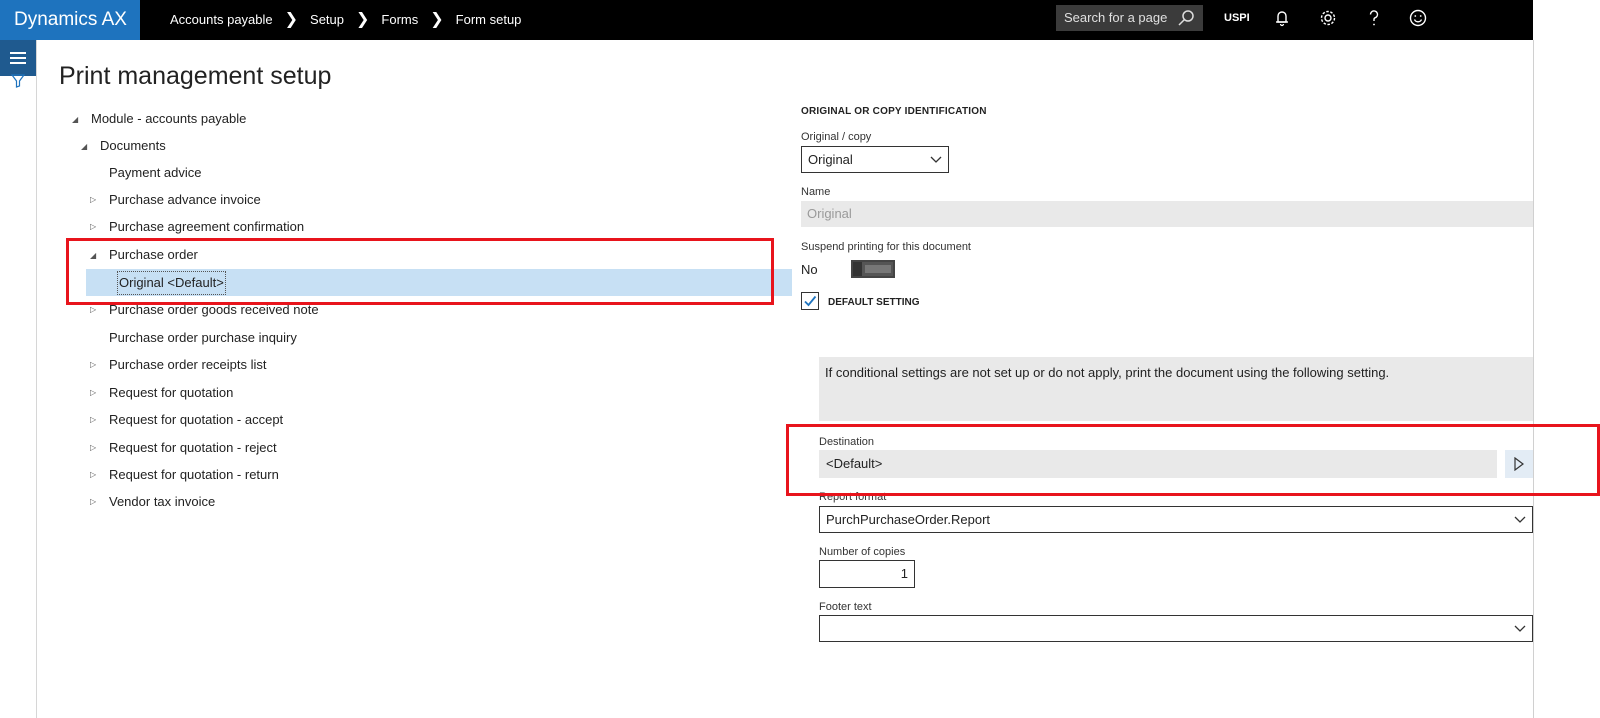 The image size is (1600, 718). Describe the element at coordinates (1328, 18) in the screenshot. I see `gear-icon` at that location.